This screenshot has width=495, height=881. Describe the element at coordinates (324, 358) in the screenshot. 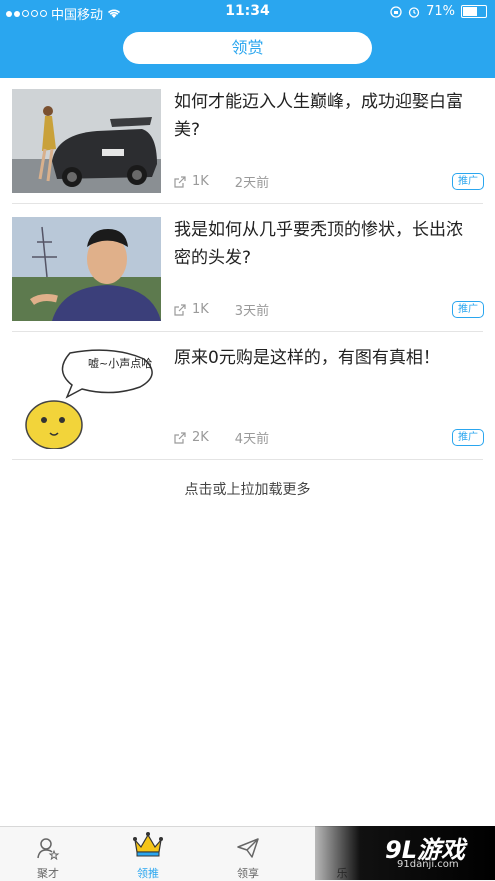

I see `article-title: 原来0元购是这样的，有图有真相！` at that location.